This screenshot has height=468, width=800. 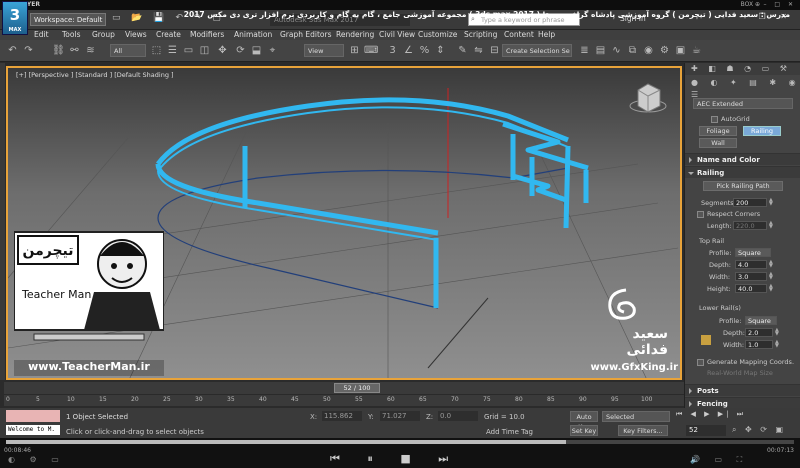 What do you see at coordinates (272, 50) in the screenshot?
I see `place-icon: ⌖` at bounding box center [272, 50].